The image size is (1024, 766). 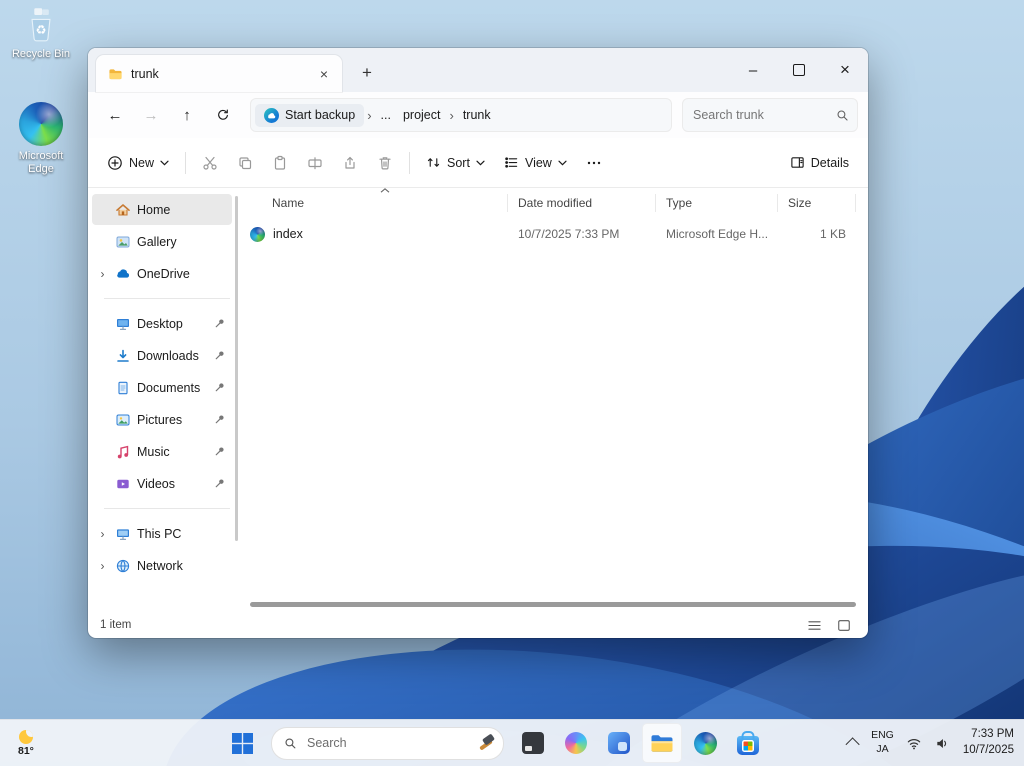 I want to click on tab-bar: trunk × + – ×, so click(x=478, y=70).